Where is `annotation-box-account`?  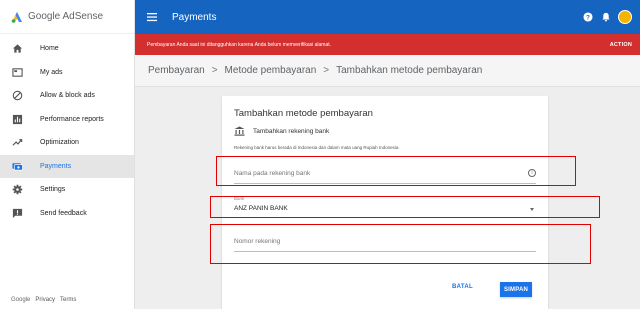
annotation-box-account is located at coordinates (400, 244).